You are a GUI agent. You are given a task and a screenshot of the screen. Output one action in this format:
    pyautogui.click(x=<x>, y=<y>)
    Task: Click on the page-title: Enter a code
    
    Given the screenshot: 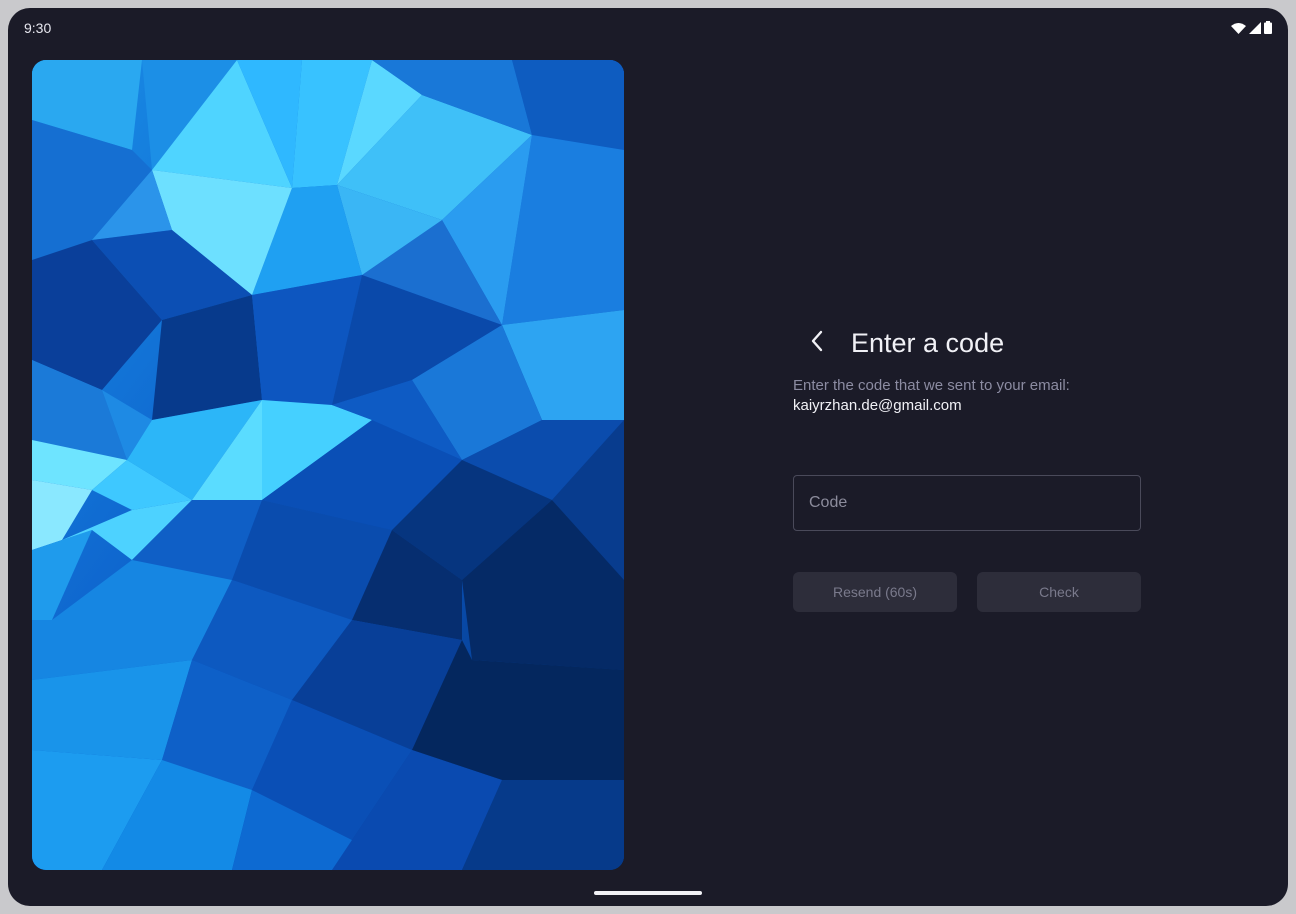 What is the action you would take?
    pyautogui.click(x=928, y=342)
    